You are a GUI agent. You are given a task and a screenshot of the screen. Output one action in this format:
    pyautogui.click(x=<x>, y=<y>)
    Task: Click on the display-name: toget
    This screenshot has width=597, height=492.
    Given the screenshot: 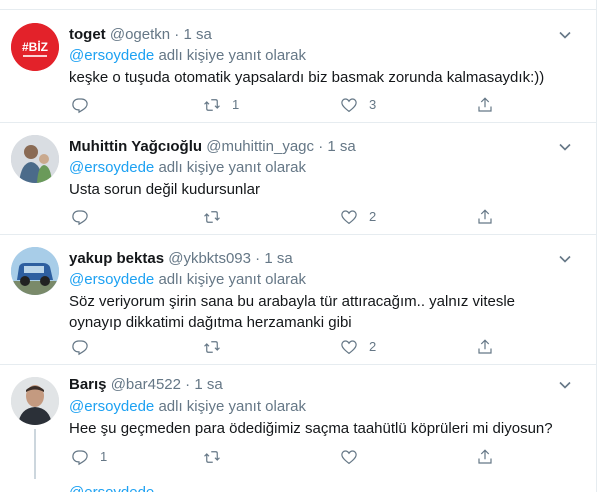 What is the action you would take?
    pyautogui.click(x=87, y=34)
    